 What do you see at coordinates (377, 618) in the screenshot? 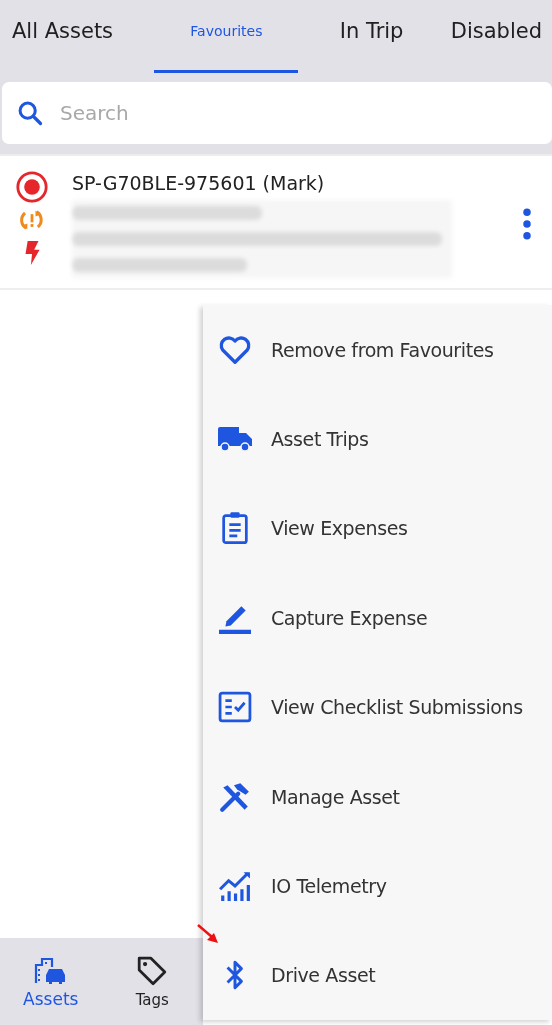
I see `menu-item: Capture Expense` at bounding box center [377, 618].